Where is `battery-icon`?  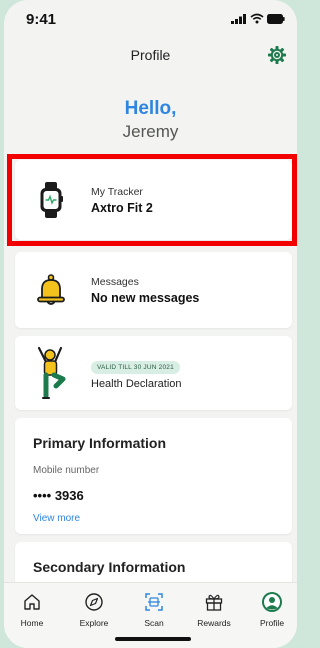 battery-icon is located at coordinates (276, 18).